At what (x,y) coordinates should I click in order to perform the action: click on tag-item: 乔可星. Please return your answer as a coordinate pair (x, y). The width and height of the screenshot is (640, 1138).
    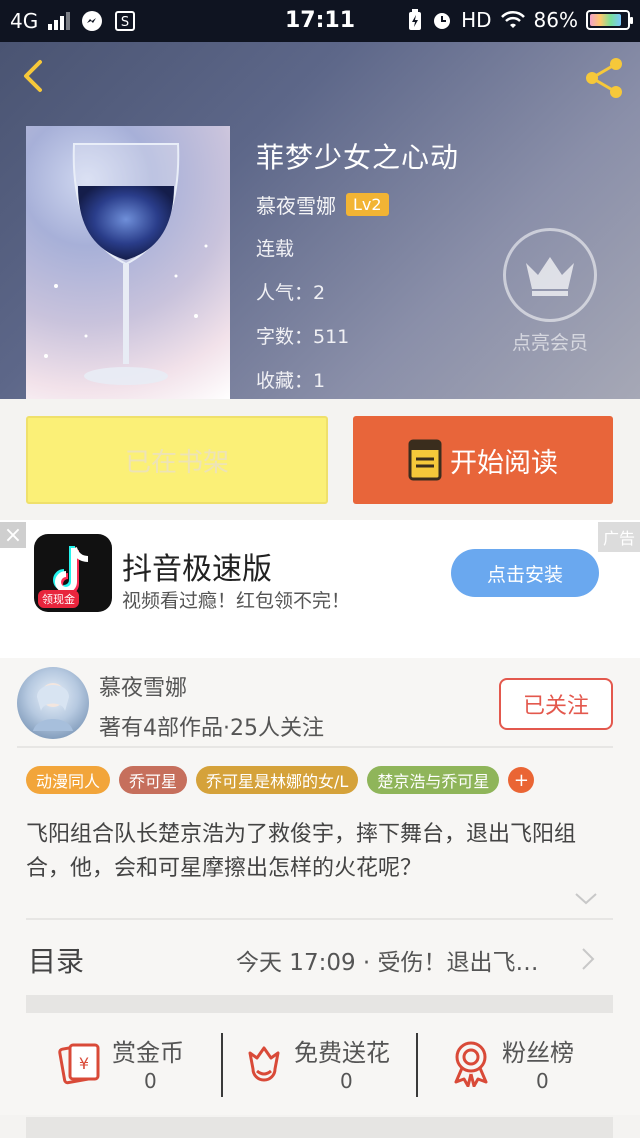
    Looking at the image, I should click on (153, 780).